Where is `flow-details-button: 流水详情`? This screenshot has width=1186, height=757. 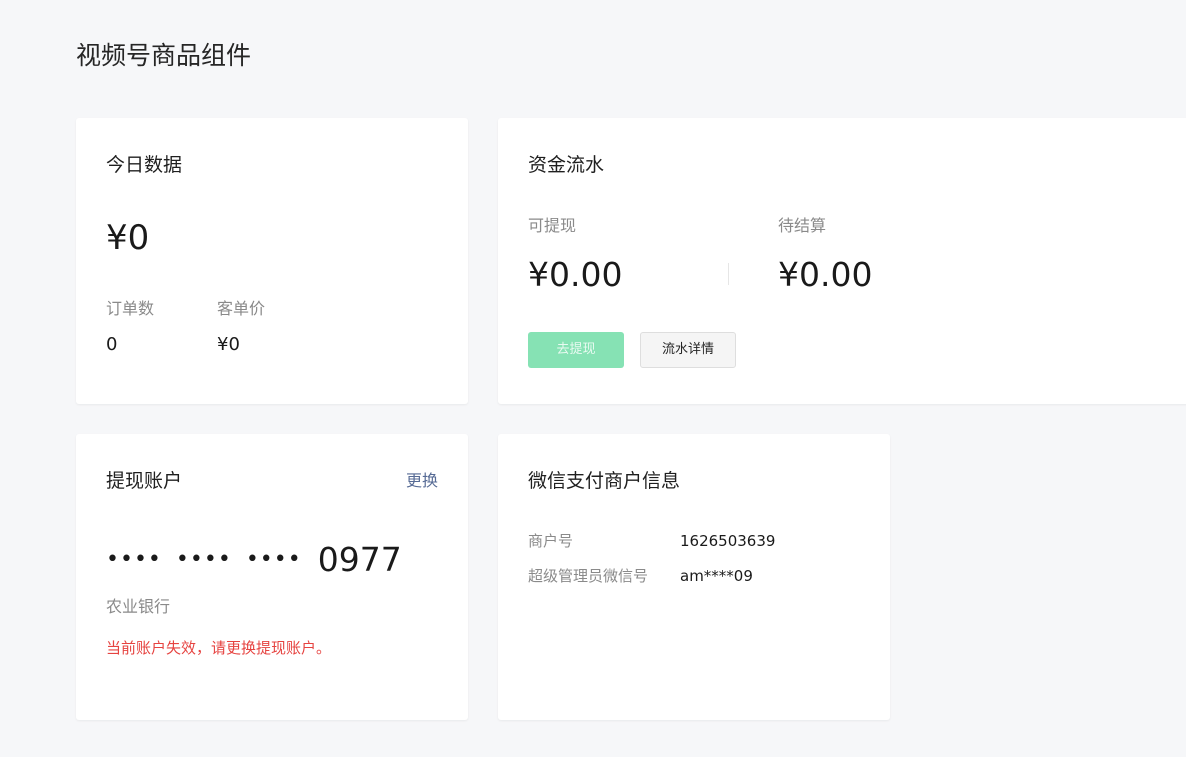 flow-details-button: 流水详情 is located at coordinates (688, 350).